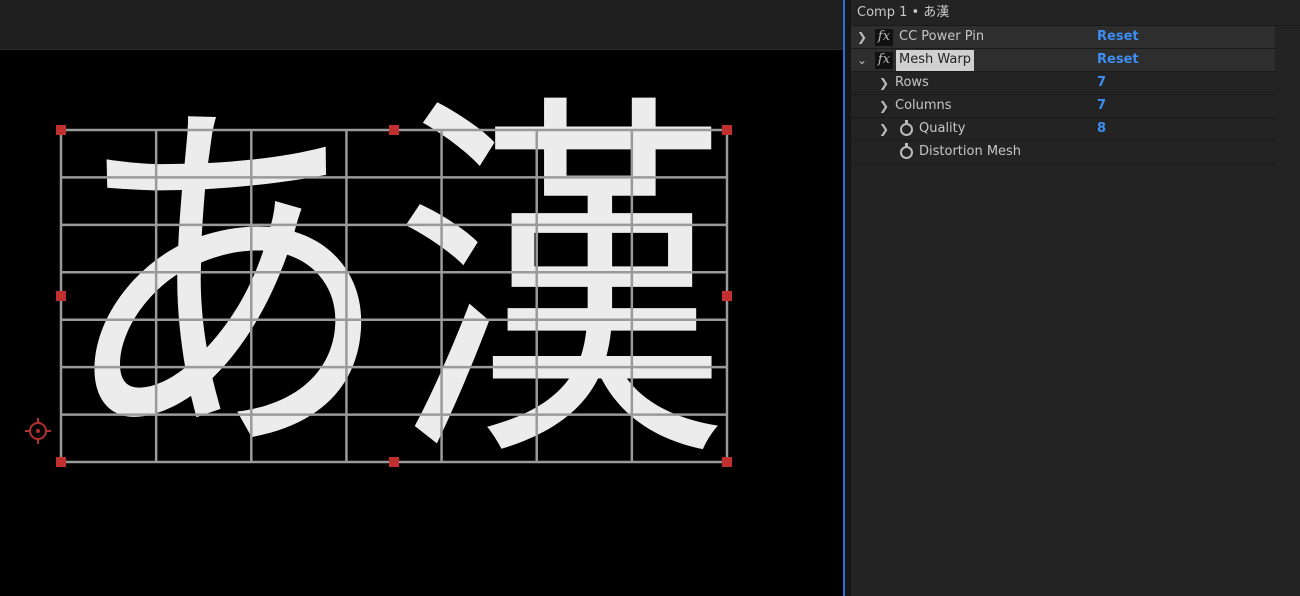 The height and width of the screenshot is (596, 1300). I want to click on effect-cc-power-pin: ❯ fx CC Power Pin Reset, so click(1063, 37).